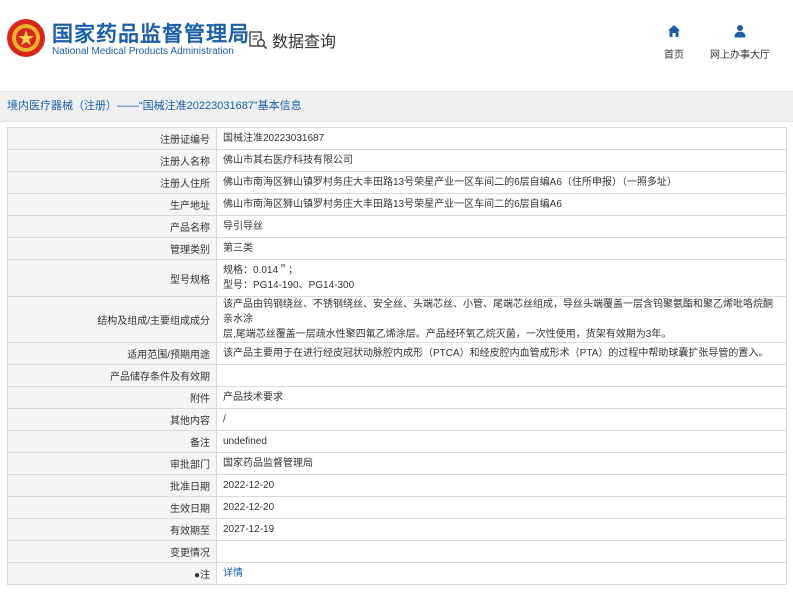 This screenshot has width=793, height=603. Describe the element at coordinates (112, 375) in the screenshot. I see `row-label: 产品储存条件及有效期` at that location.